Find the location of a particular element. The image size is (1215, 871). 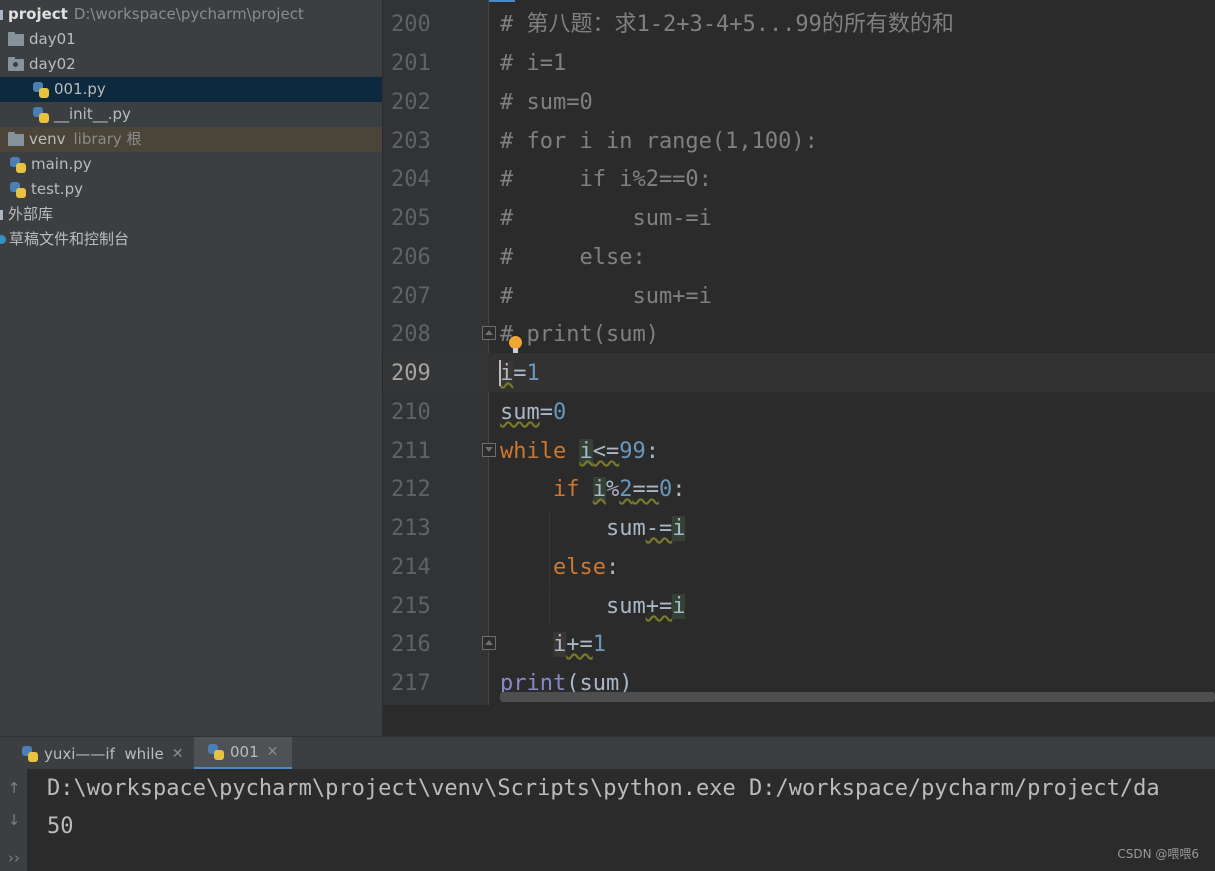

run-tab-001: 001 ✕ is located at coordinates (243, 753).